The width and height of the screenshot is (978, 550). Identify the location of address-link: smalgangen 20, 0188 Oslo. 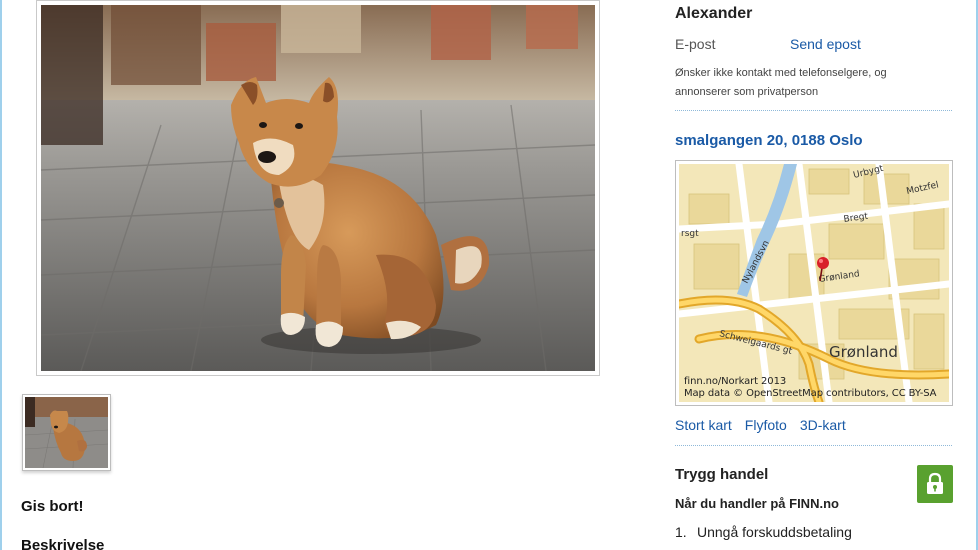
(769, 140).